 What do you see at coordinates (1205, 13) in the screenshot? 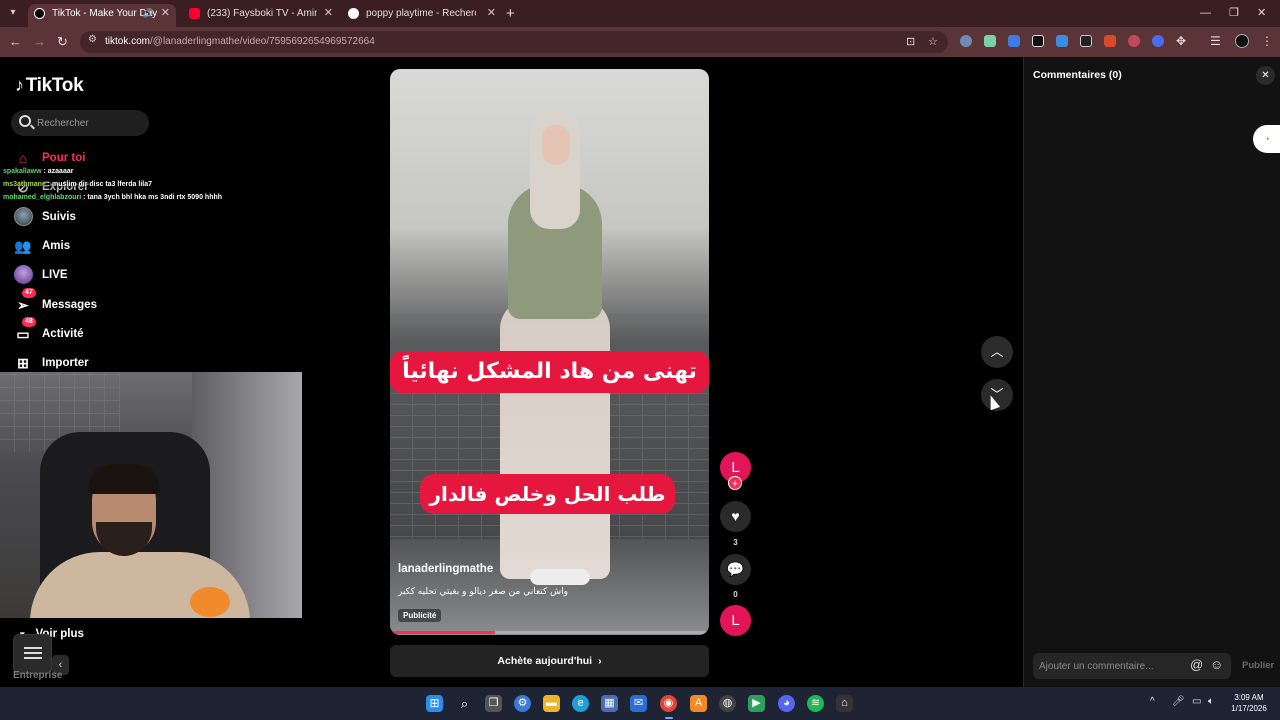
I see `minimize-icon: —` at bounding box center [1205, 13].